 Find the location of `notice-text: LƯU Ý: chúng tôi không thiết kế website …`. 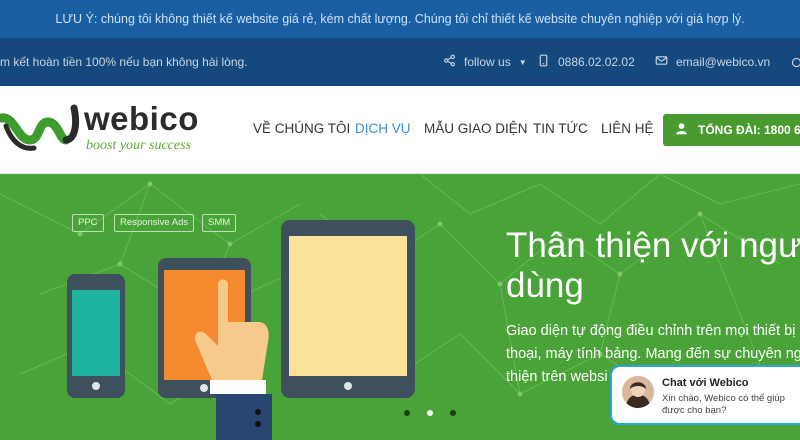

notice-text: LƯU Ý: chúng tôi không thiết kế website … is located at coordinates (400, 19).